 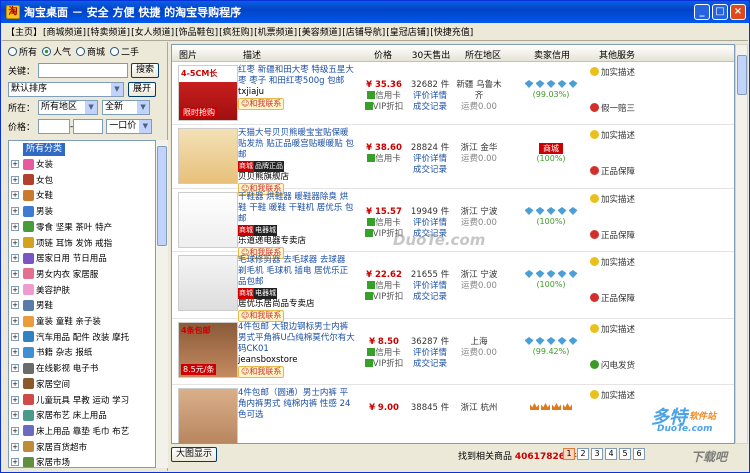 I want to click on maximize-button: □, so click(x=720, y=12).